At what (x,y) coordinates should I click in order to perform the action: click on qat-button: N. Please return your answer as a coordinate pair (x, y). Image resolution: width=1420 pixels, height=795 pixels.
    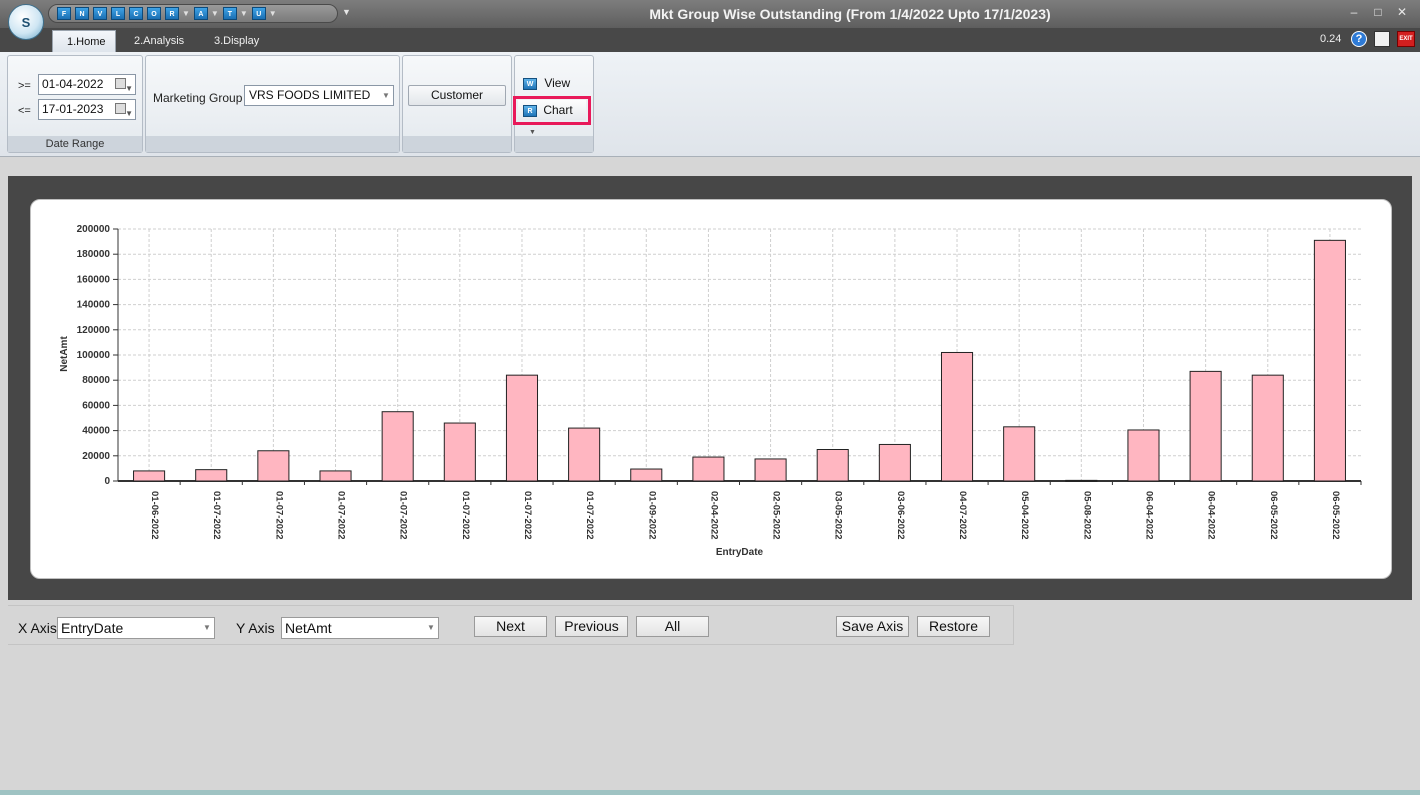
    Looking at the image, I should click on (82, 13).